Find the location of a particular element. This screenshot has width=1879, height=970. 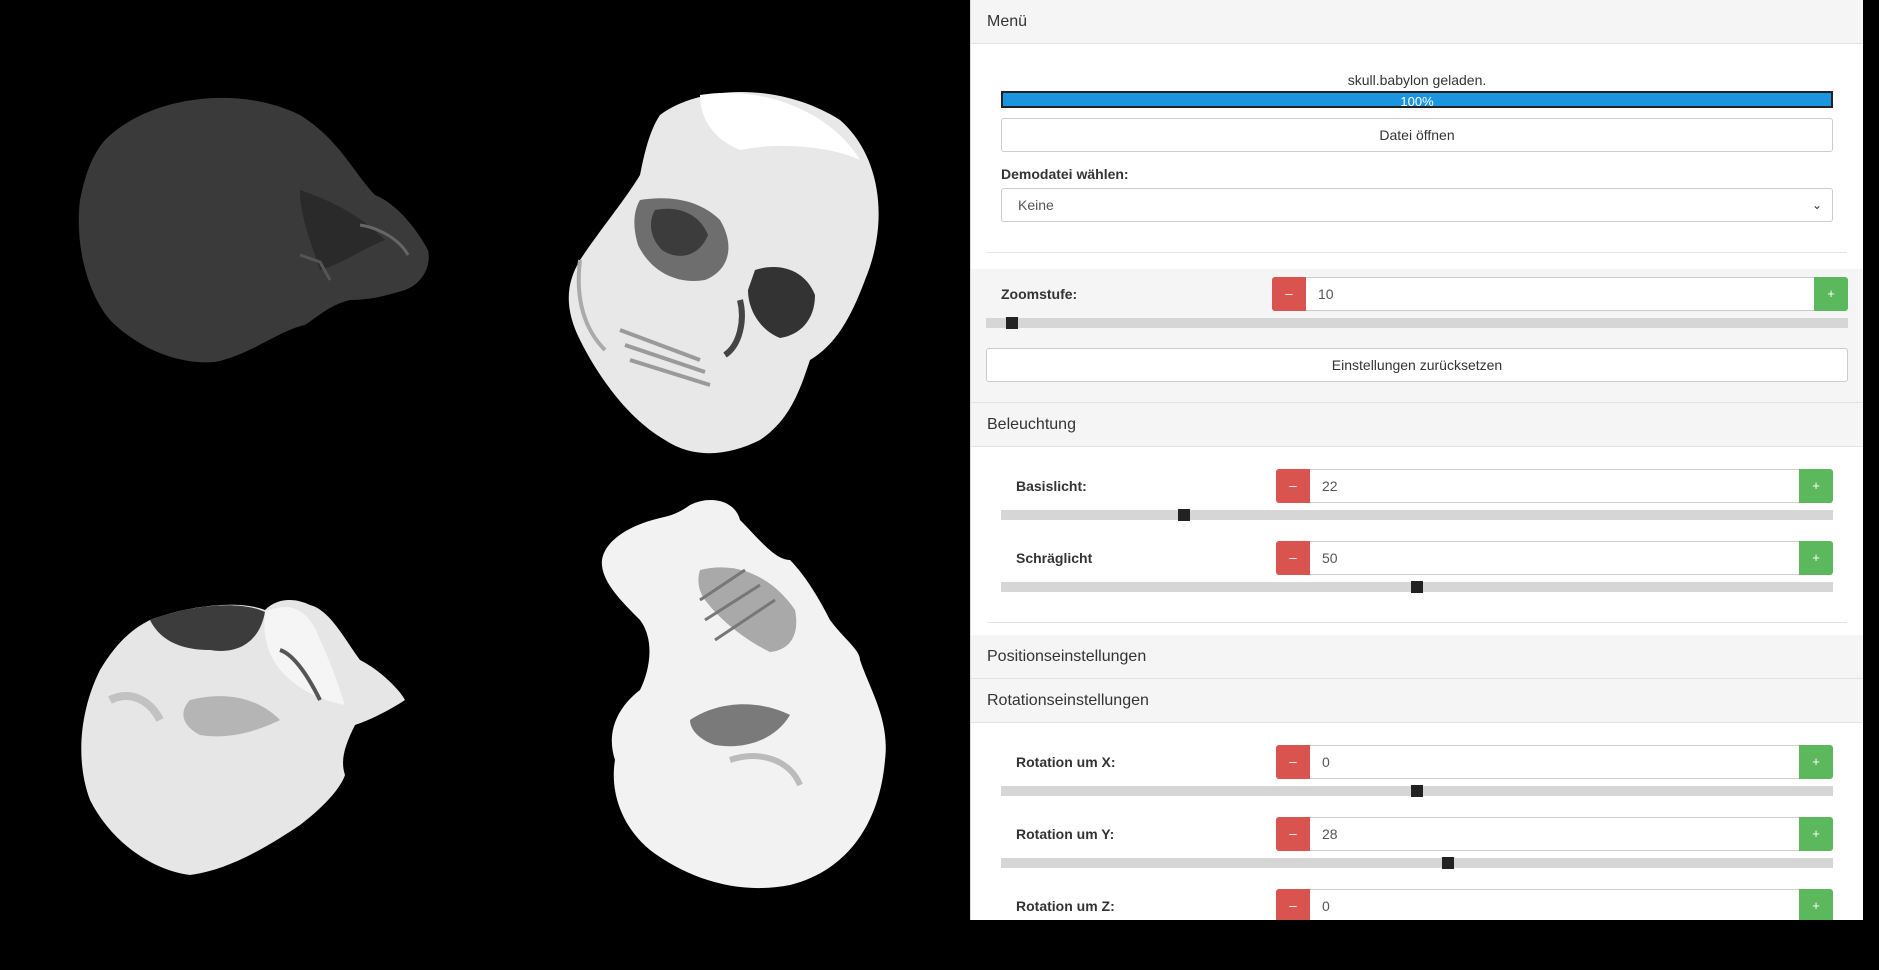

zoom-increment-button: + is located at coordinates (1831, 294).